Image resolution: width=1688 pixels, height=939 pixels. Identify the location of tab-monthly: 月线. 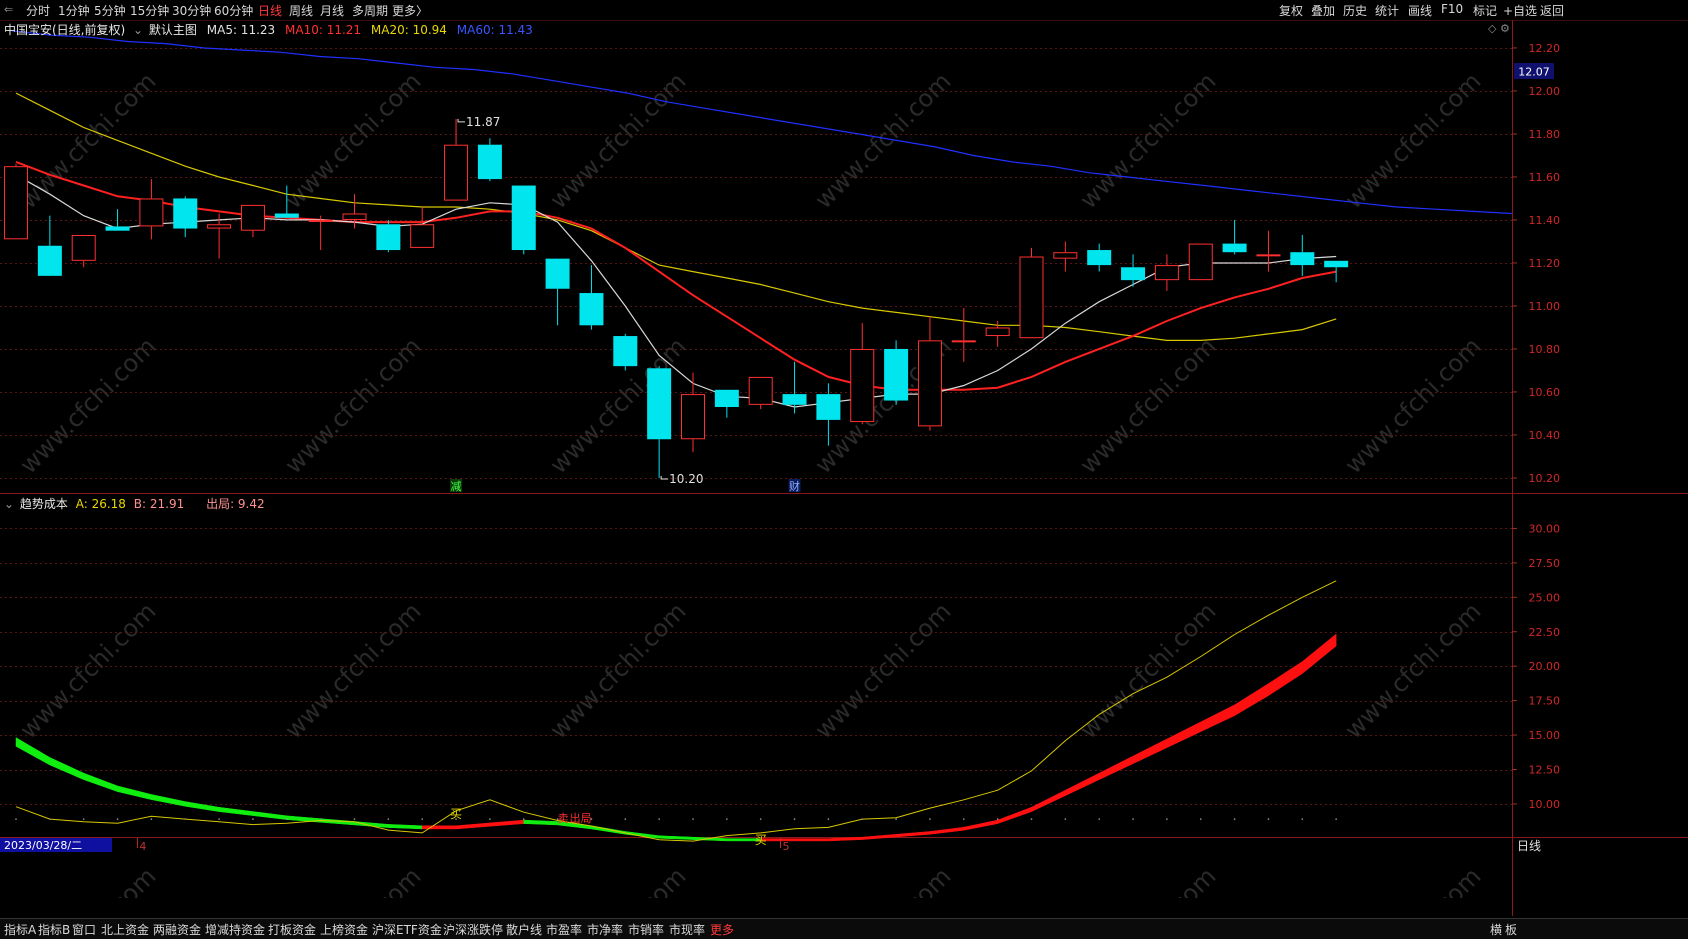
(332, 10).